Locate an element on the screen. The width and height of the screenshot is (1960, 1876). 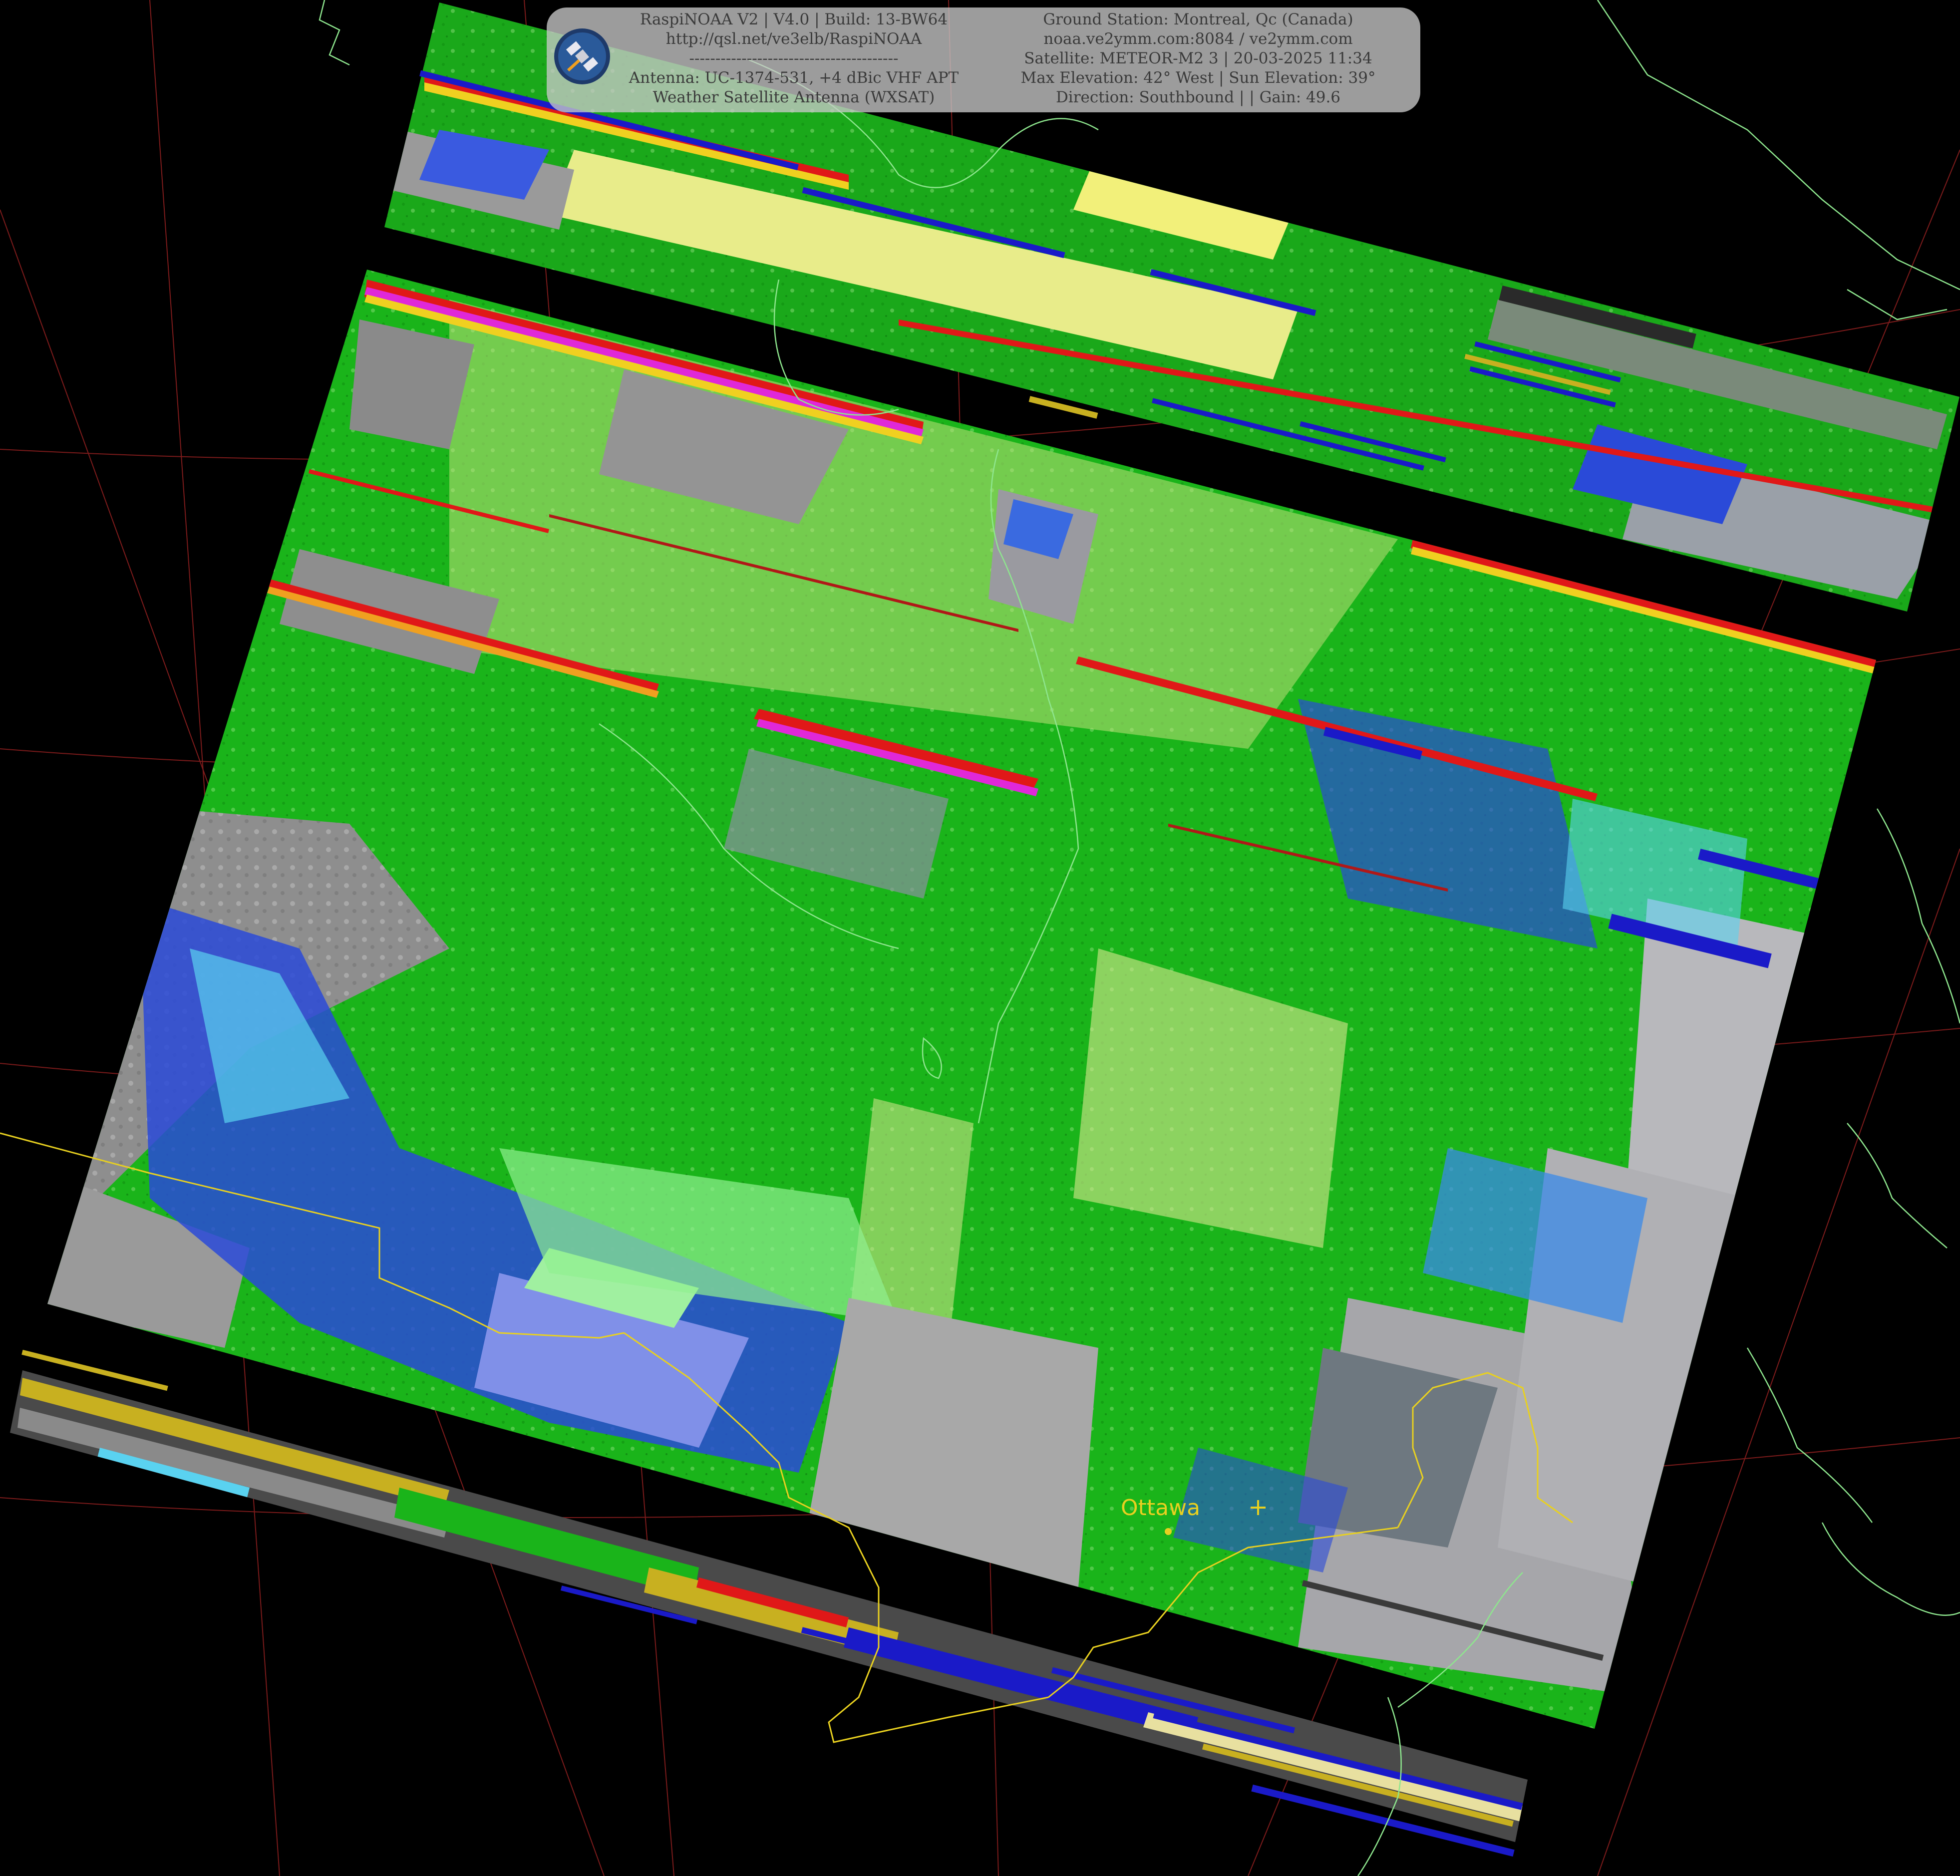
header-left-line: Antenna: UC-1374-531, +4 dBic VHF APT is located at coordinates (794, 78).